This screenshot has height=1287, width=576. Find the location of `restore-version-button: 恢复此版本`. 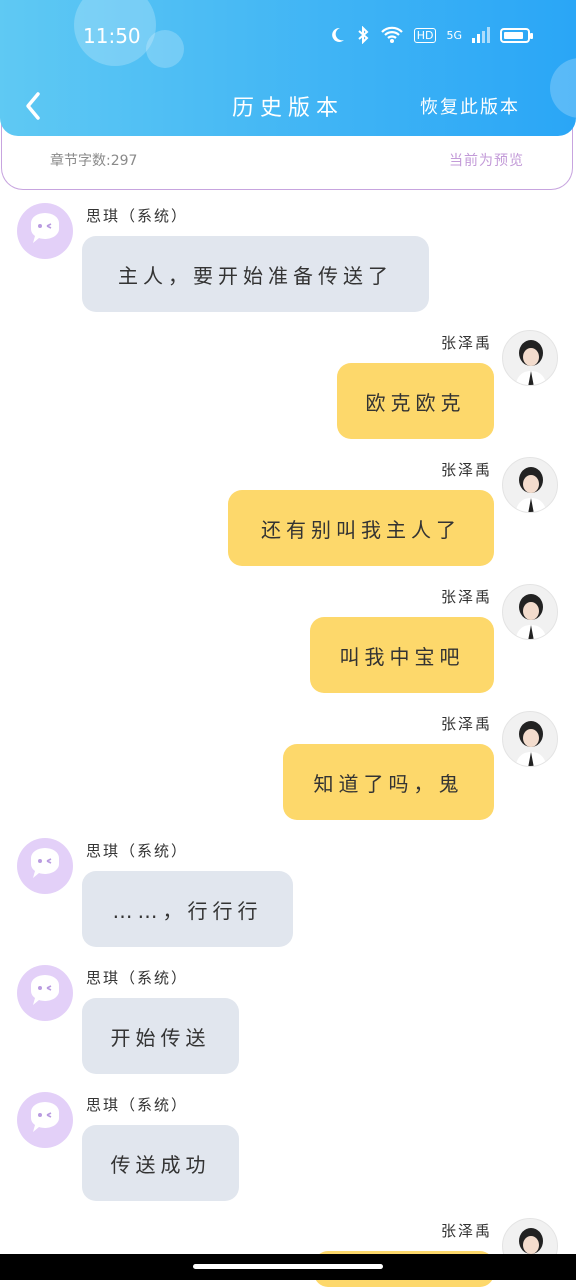

restore-version-button: 恢复此版本 is located at coordinates (470, 106).